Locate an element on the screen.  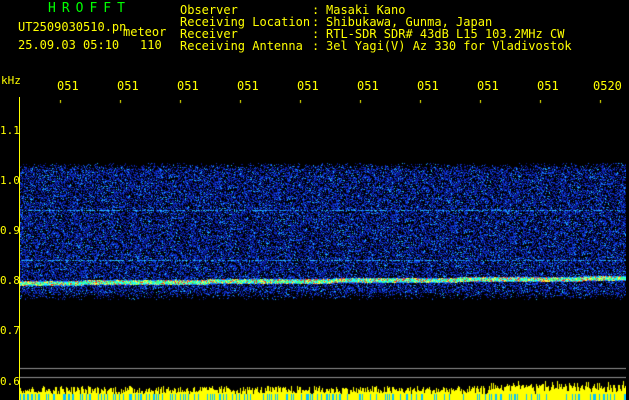
date-time: 25.09.03 05:10 is located at coordinates (69, 45).